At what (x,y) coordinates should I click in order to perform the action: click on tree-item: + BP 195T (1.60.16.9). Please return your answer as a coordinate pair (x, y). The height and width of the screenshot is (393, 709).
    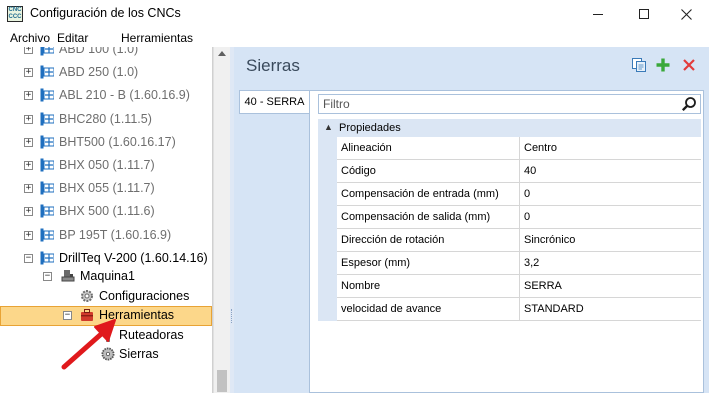
    Looking at the image, I should click on (106, 235).